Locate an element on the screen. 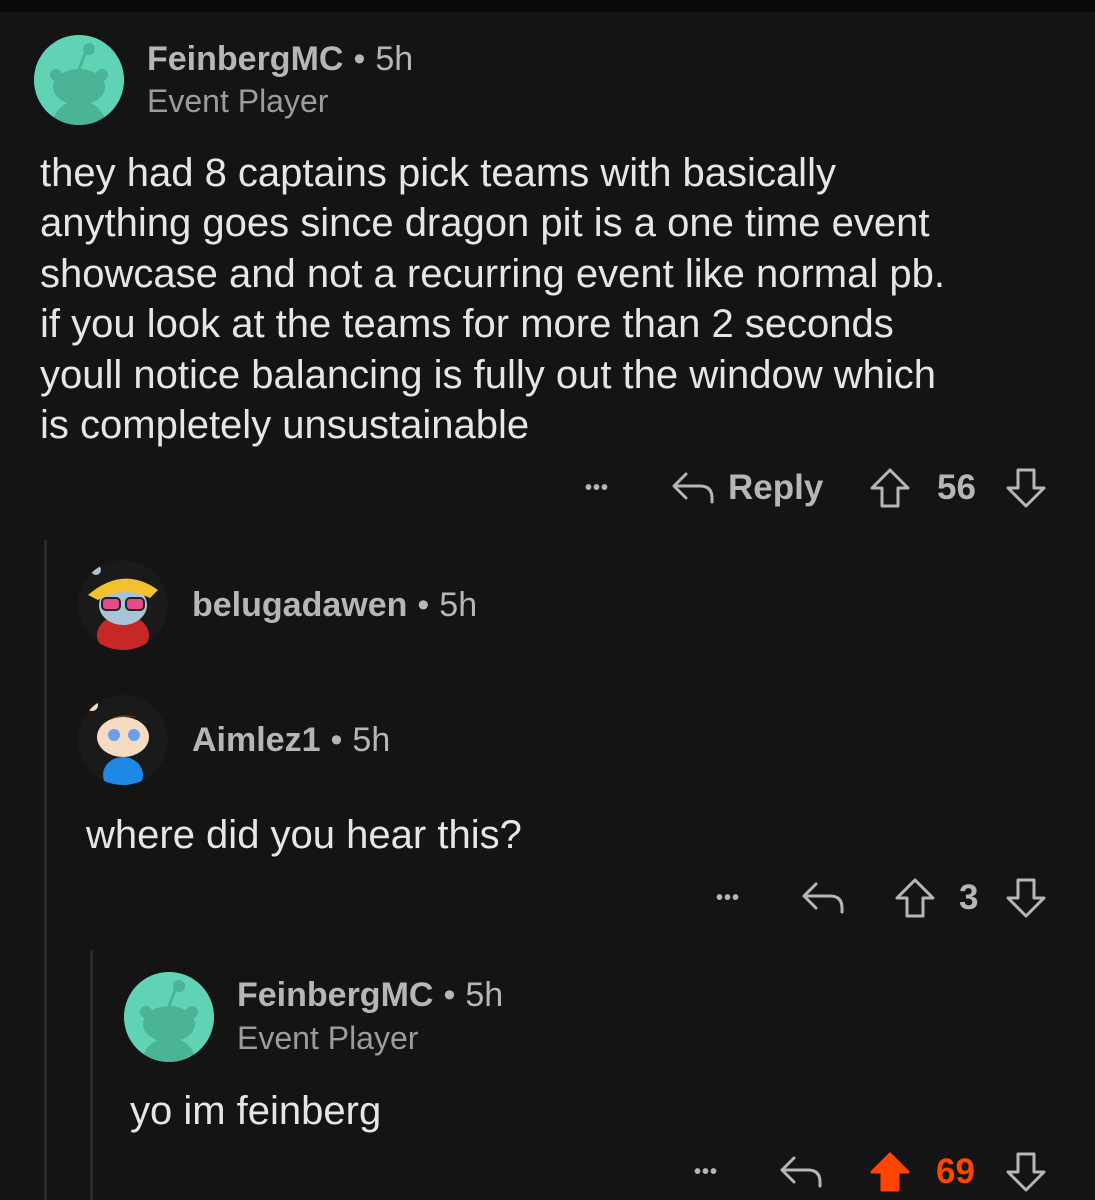 Image resolution: width=1095 pixels, height=1200 pixels. comment-body: where did you hear this? is located at coordinates (304, 835).